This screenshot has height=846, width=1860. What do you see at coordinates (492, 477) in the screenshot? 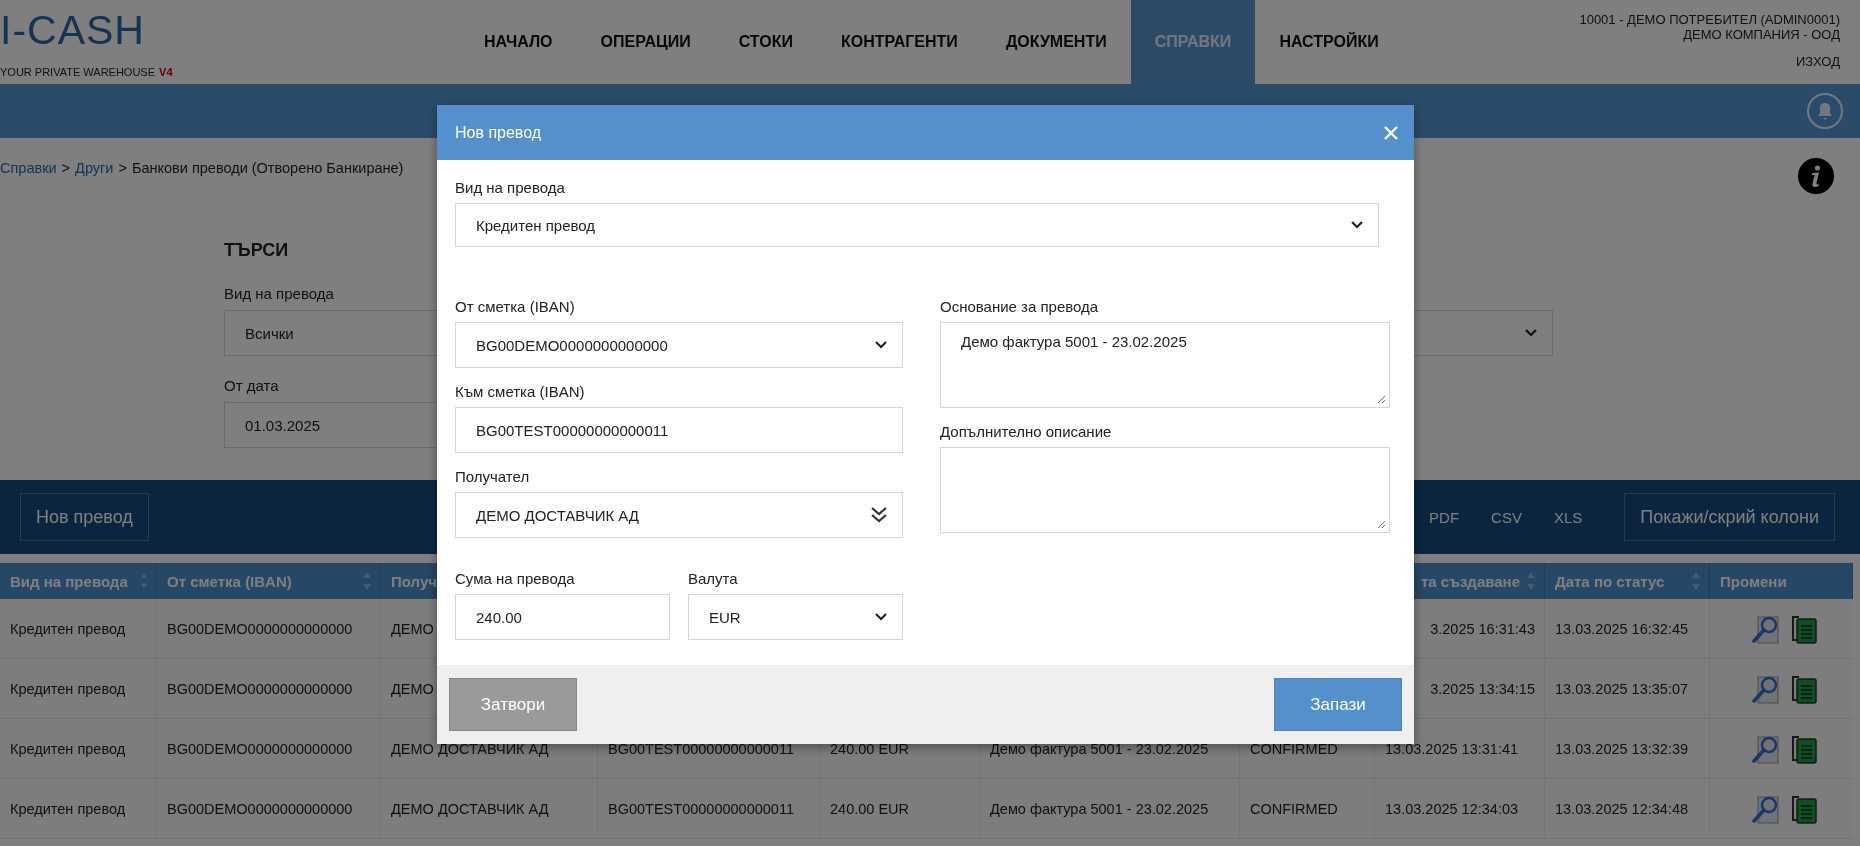
I see `field-label: Получател` at bounding box center [492, 477].